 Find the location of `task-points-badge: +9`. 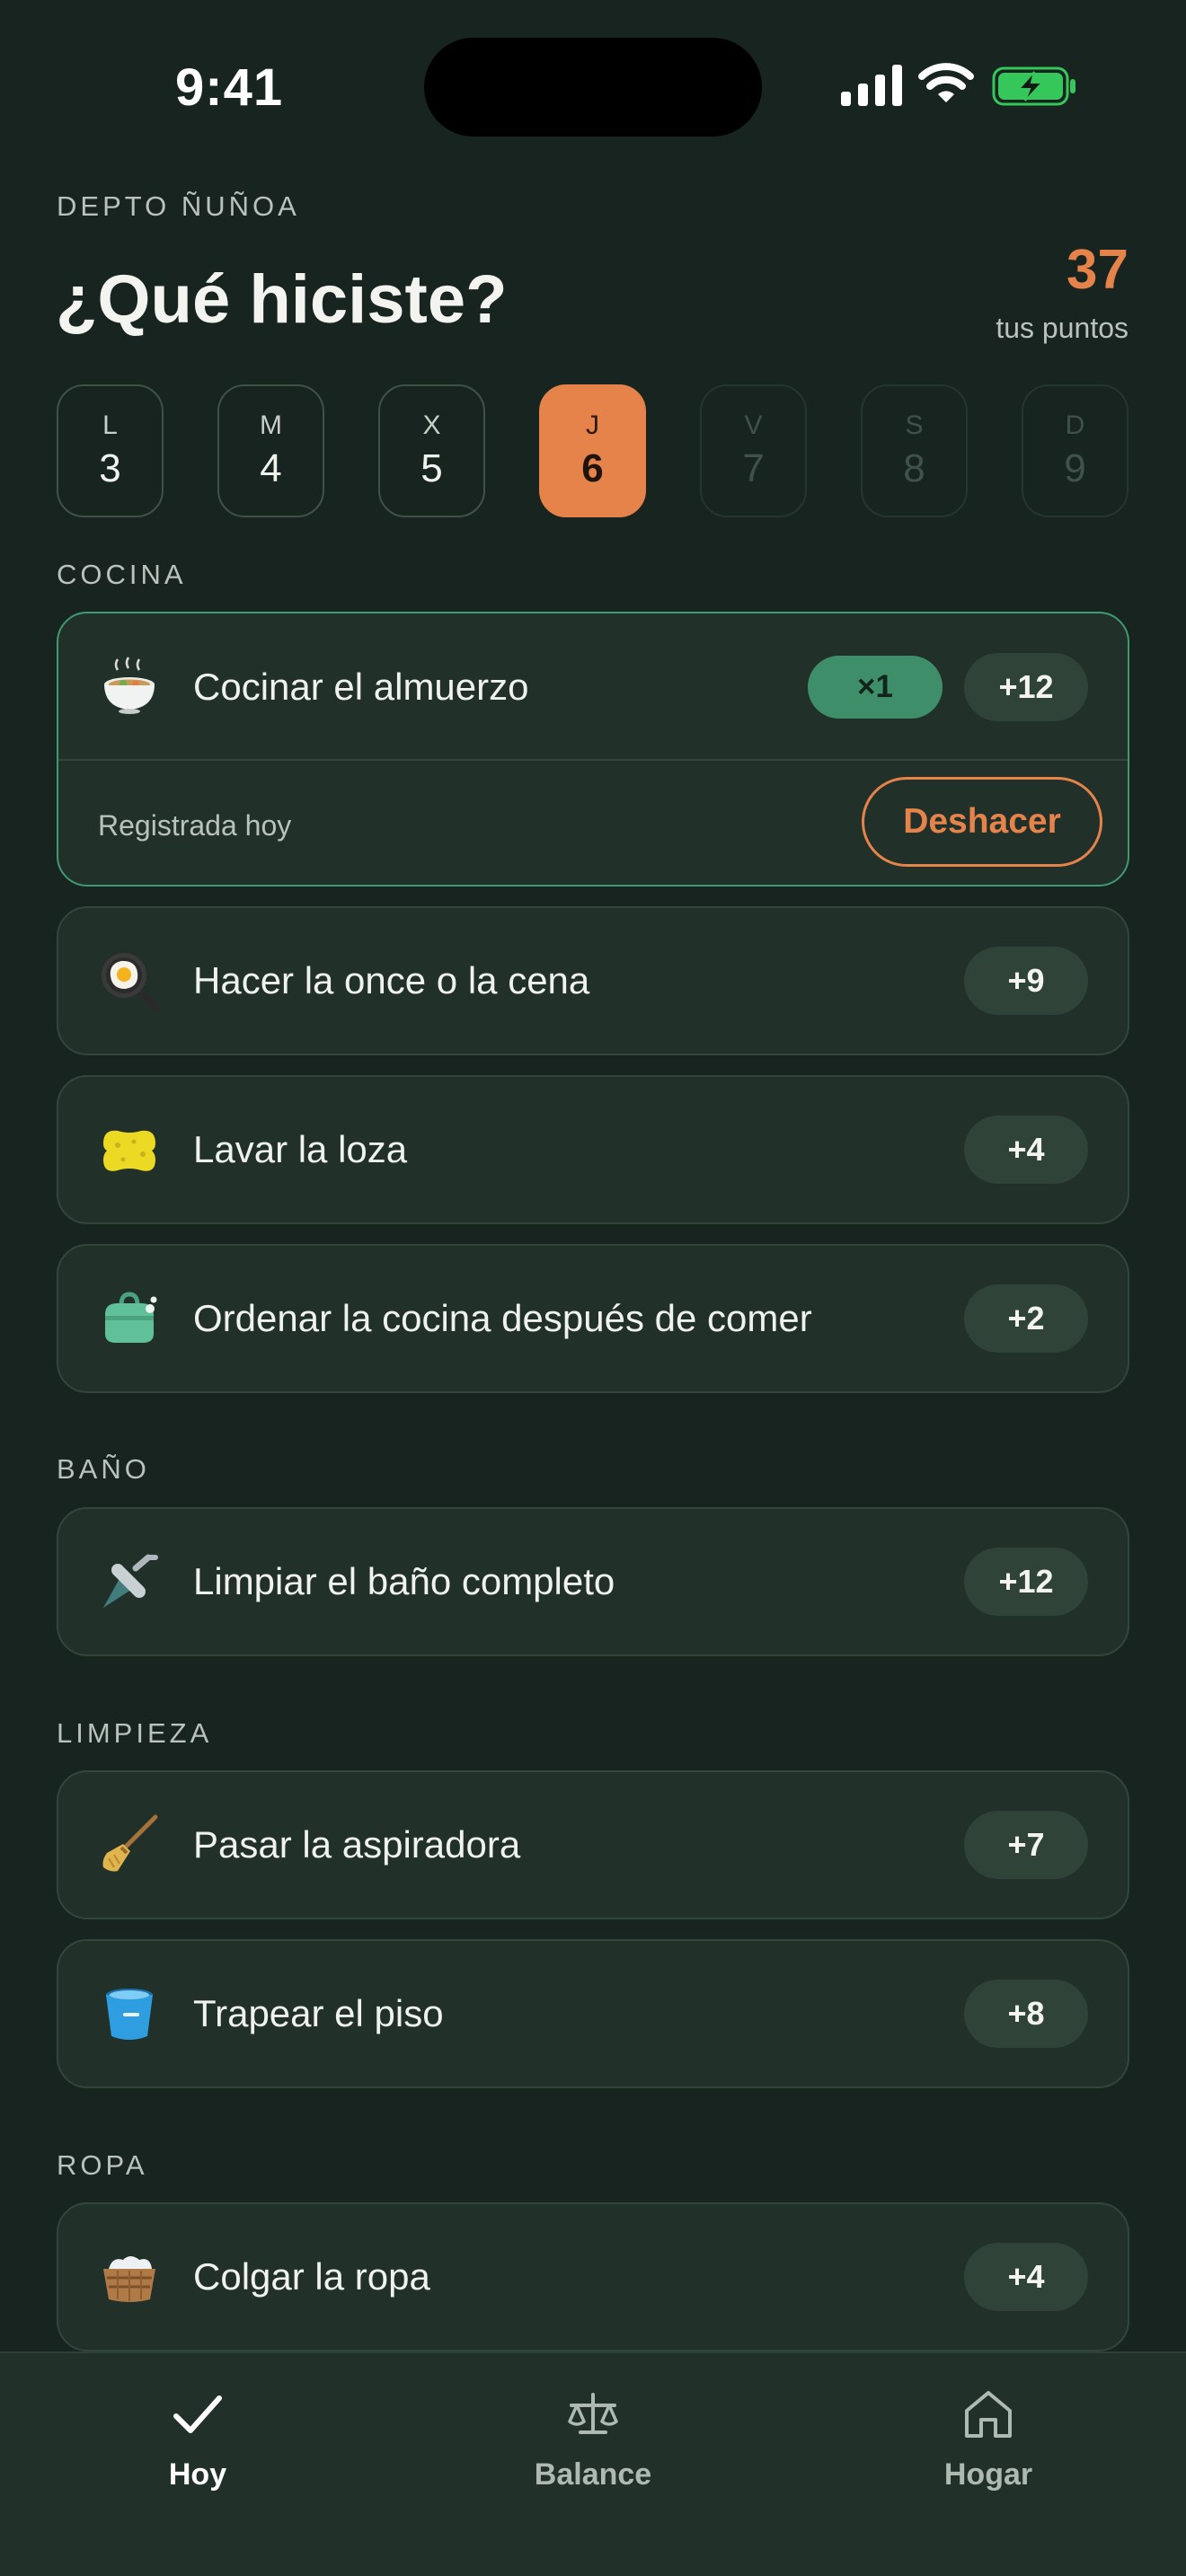

task-points-badge: +9 is located at coordinates (1026, 981).